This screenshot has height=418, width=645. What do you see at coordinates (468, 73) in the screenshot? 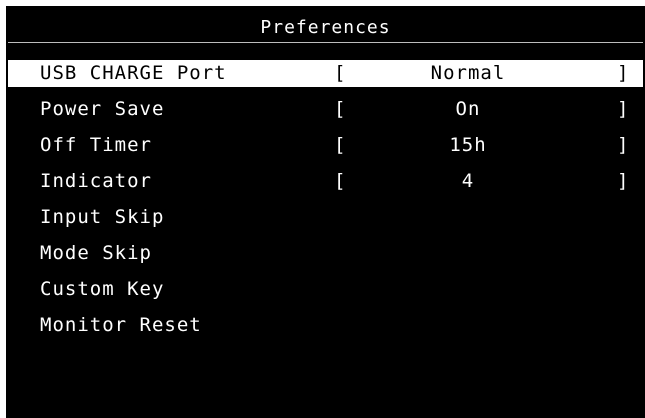
I see `menu-item-value: Normal` at bounding box center [468, 73].